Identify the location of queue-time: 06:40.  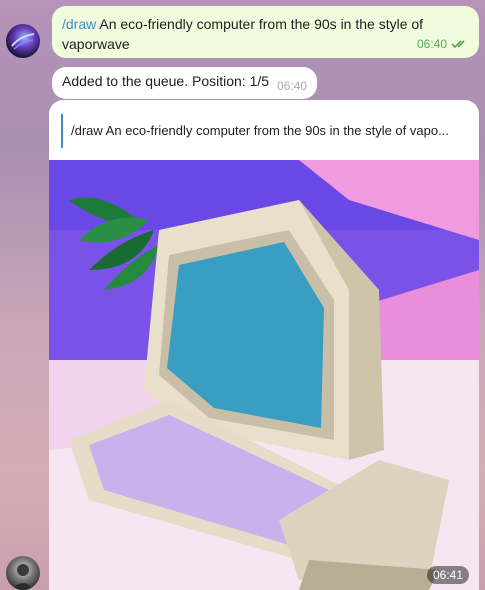
(292, 86).